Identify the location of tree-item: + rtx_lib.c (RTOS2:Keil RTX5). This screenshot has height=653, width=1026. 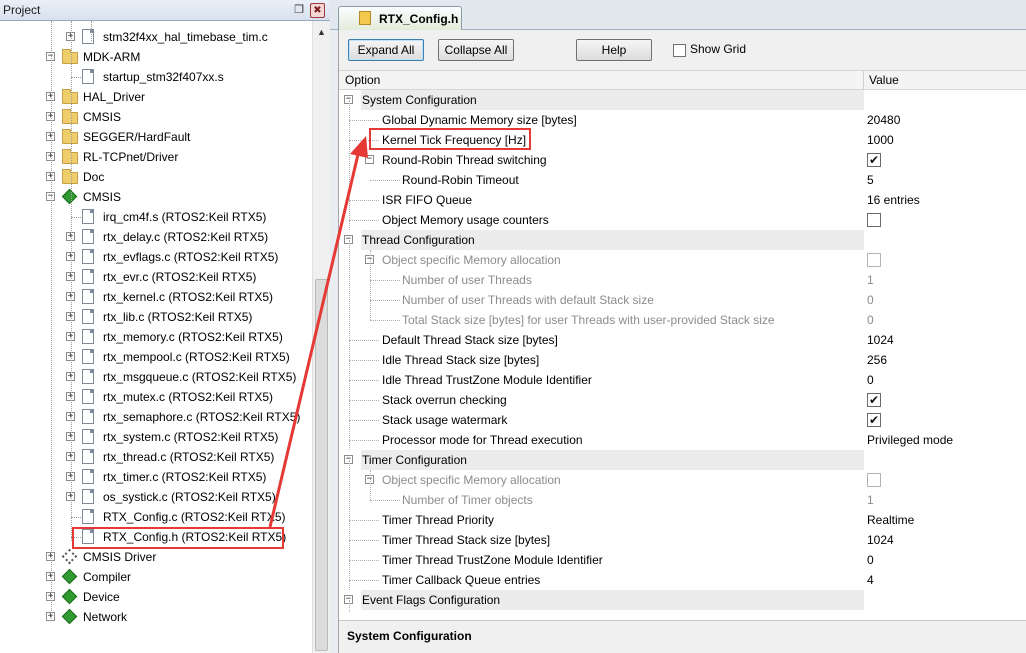
(156, 317).